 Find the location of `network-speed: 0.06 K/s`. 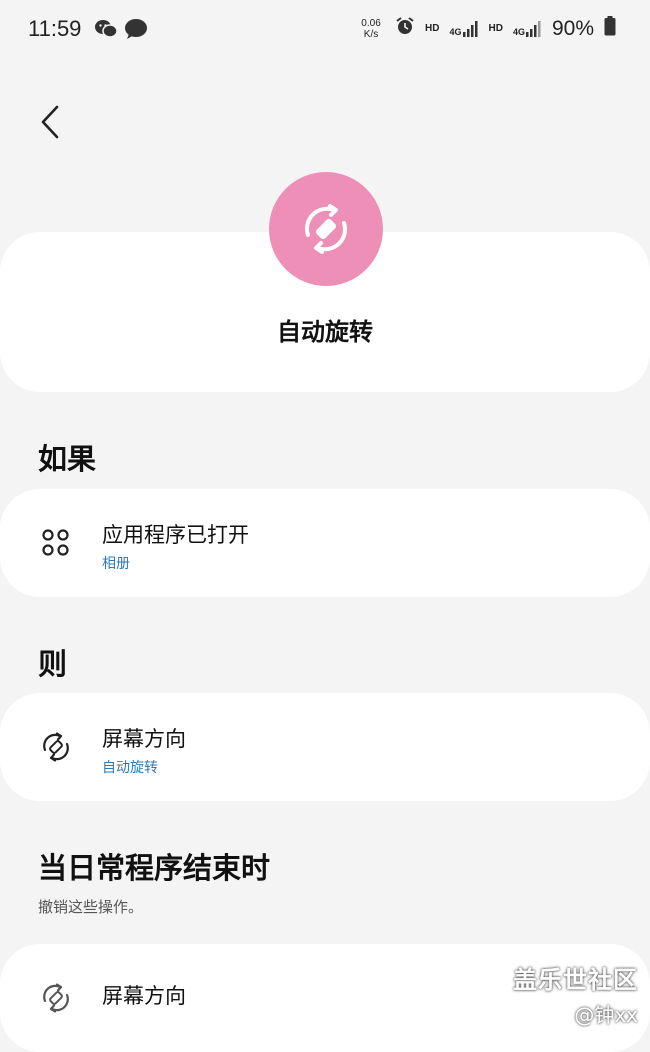

network-speed: 0.06 K/s is located at coordinates (371, 29).